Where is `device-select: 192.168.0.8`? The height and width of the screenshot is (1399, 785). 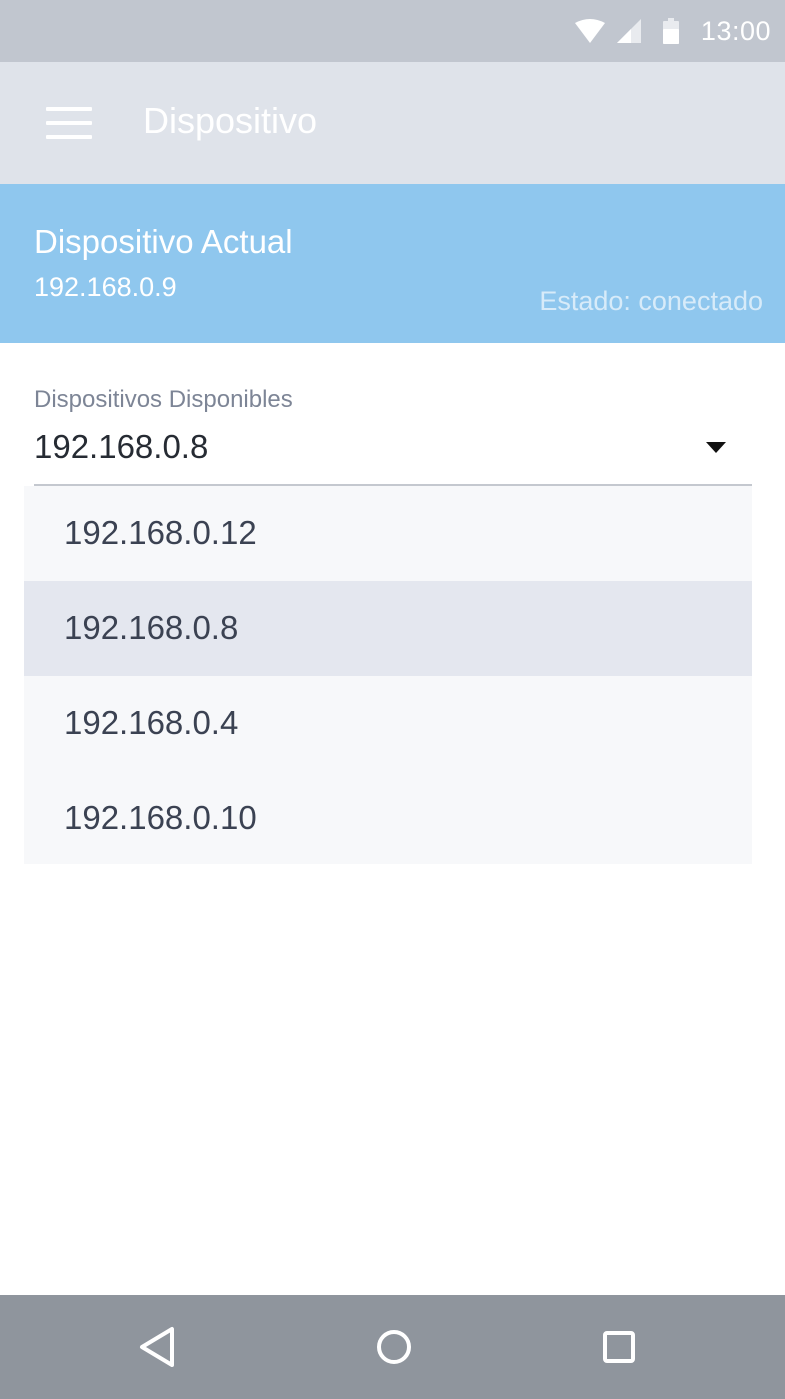
device-select: 192.168.0.8 is located at coordinates (393, 453).